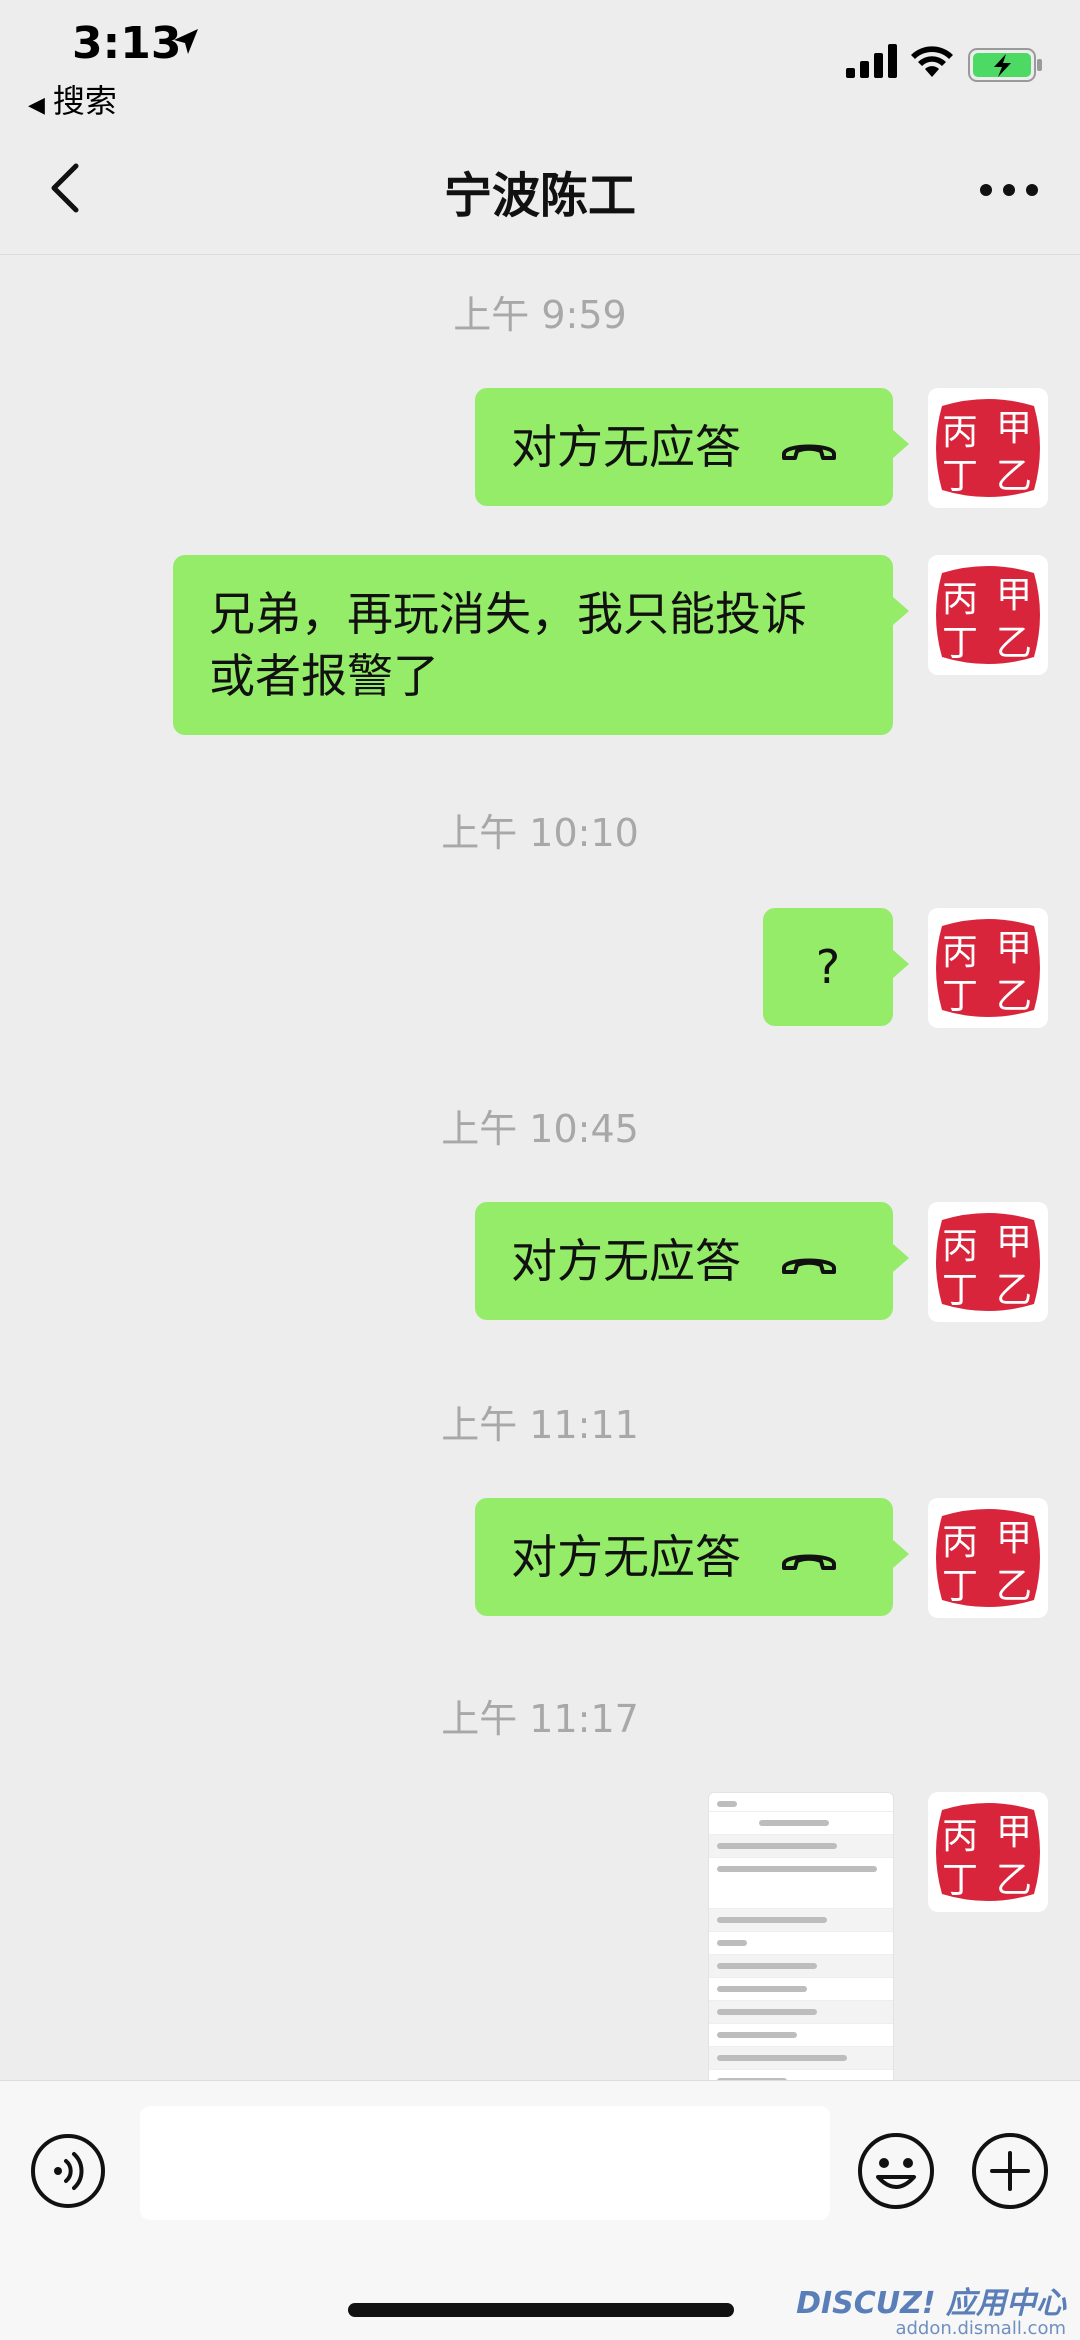  Describe the element at coordinates (541, 645) in the screenshot. I see `text-message: 兄弟，再玩消失，我只能投诉 或者报警了` at that location.